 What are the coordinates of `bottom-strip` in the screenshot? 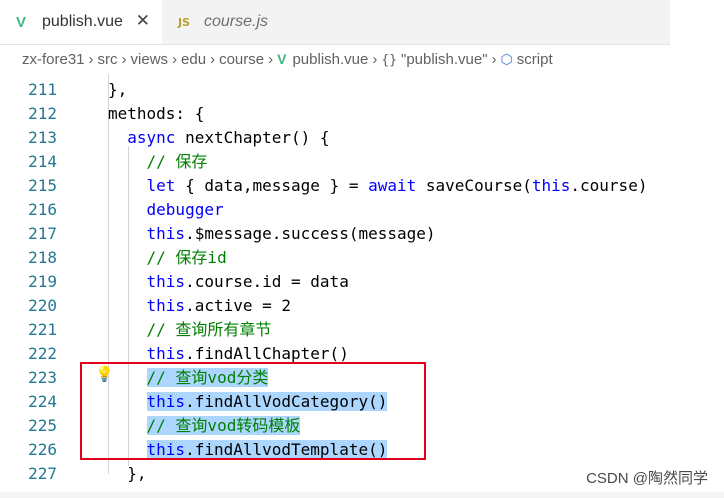 It's located at (362, 495).